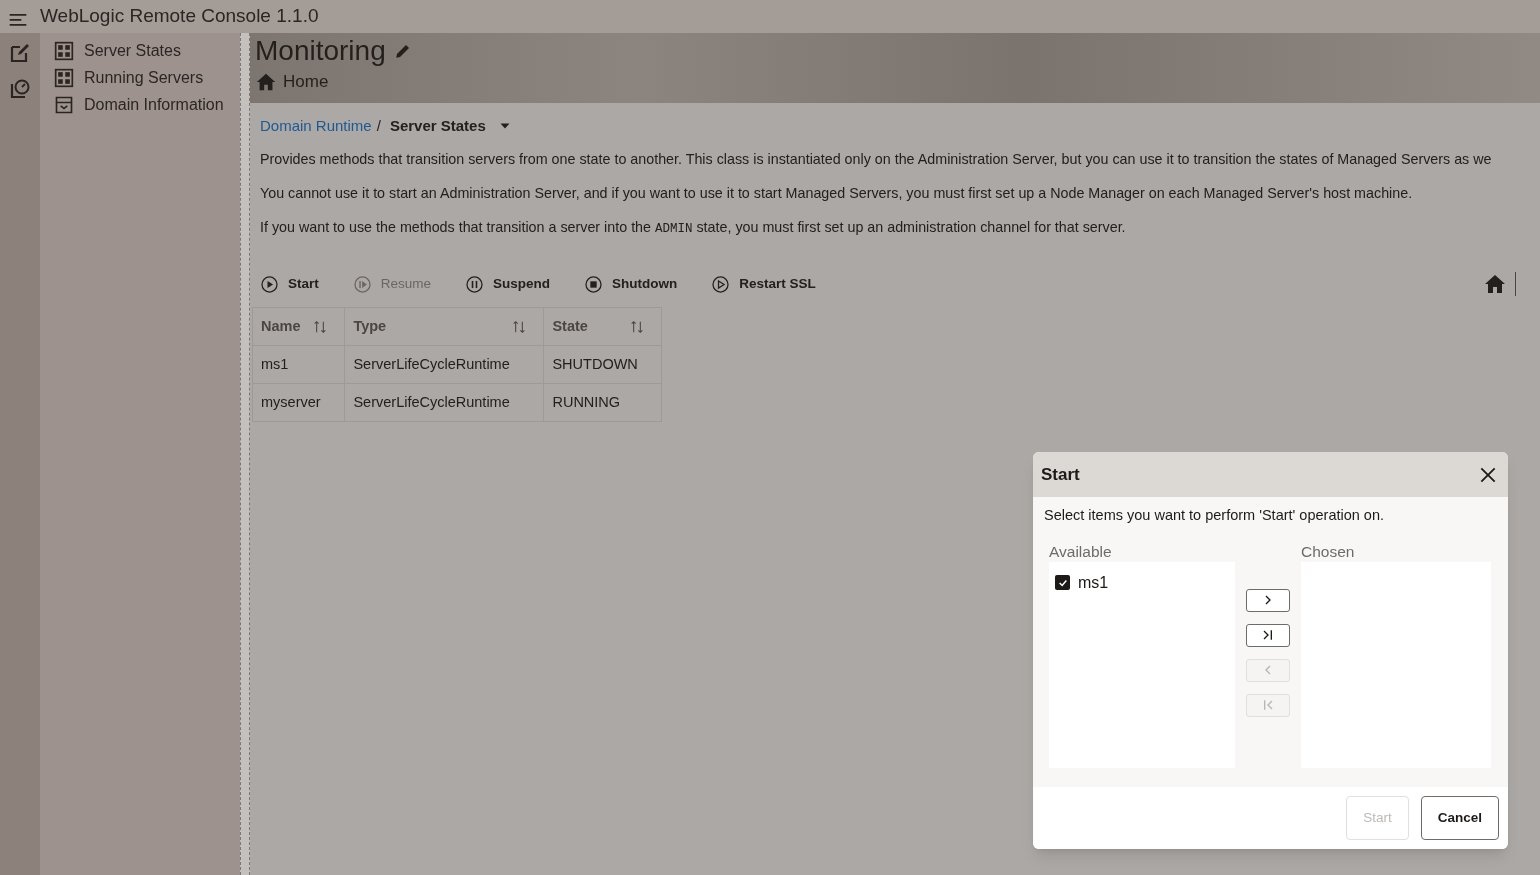 This screenshot has width=1540, height=875. Describe the element at coordinates (837, 193) in the screenshot. I see `description-text: You cannot use it to start an Administration Server, and if you want to use it to start Managed Servers, you must first set up a Node Manager on each Managed Server's host machine.` at that location.